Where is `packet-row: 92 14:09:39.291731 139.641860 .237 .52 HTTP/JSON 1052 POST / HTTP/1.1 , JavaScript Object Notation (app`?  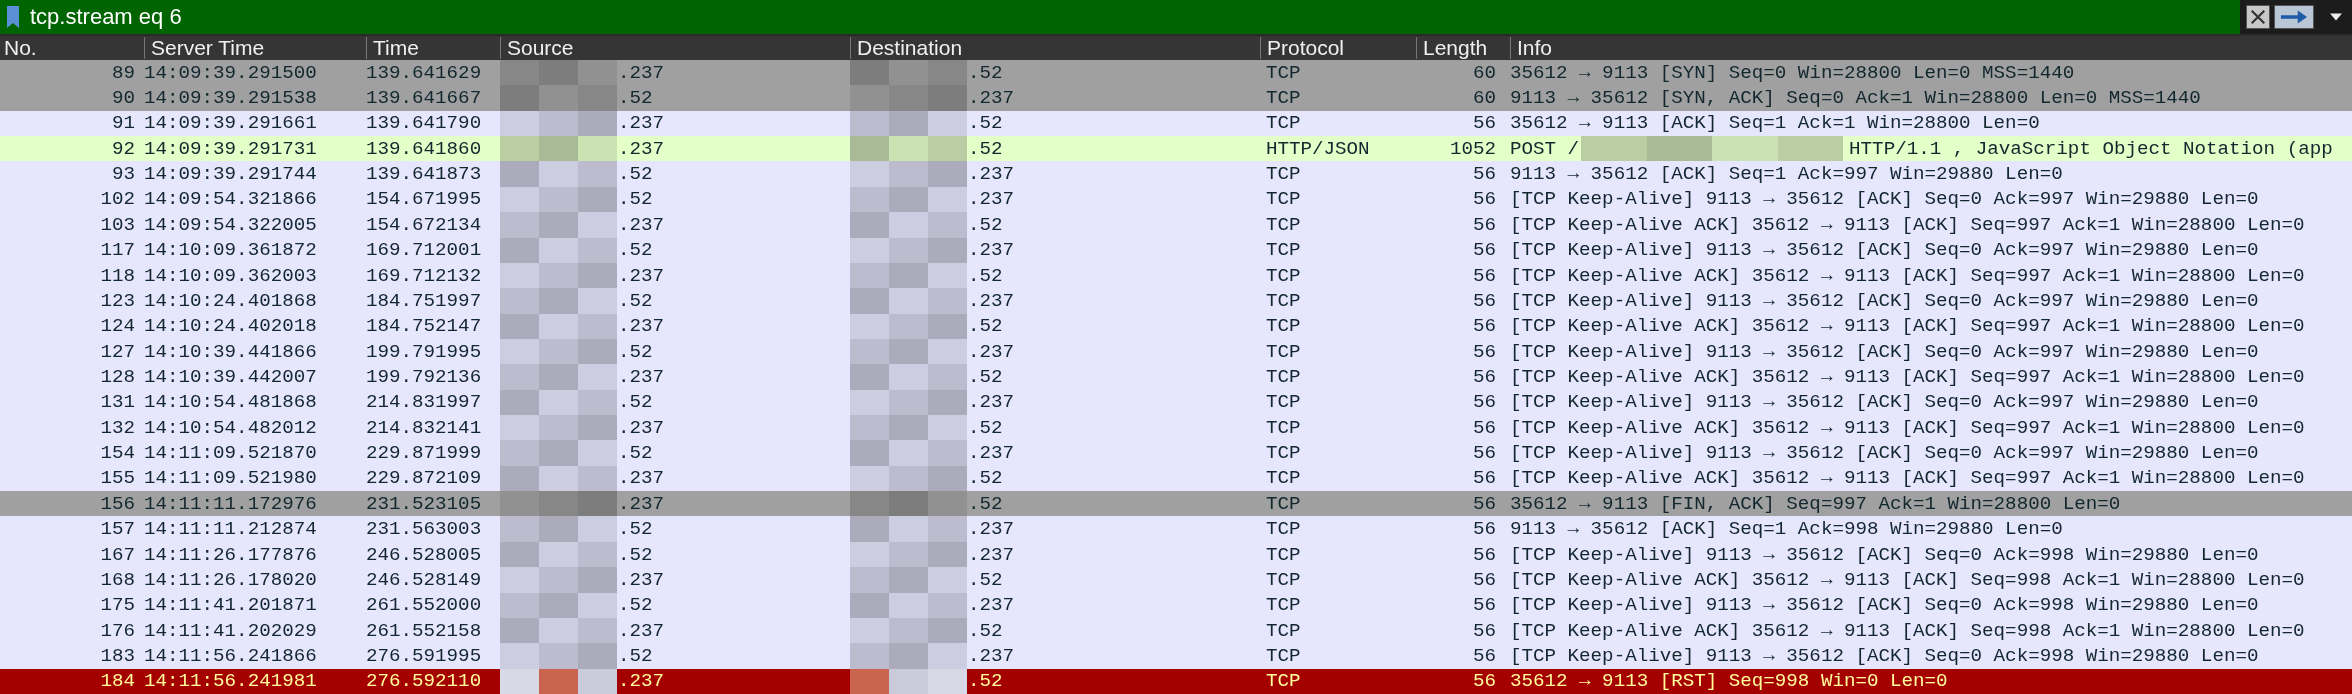
packet-row: 92 14:09:39.291731 139.641860 .237 .52 HTTP/JSON 1052 POST / HTTP/1.1 , JavaScript Object Notation (app is located at coordinates (1176, 149).